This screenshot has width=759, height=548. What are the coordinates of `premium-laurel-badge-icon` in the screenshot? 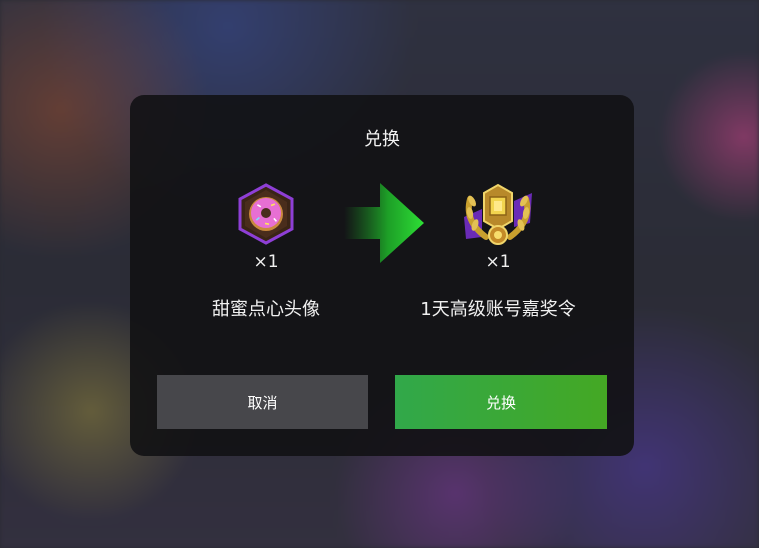 It's located at (498, 216).